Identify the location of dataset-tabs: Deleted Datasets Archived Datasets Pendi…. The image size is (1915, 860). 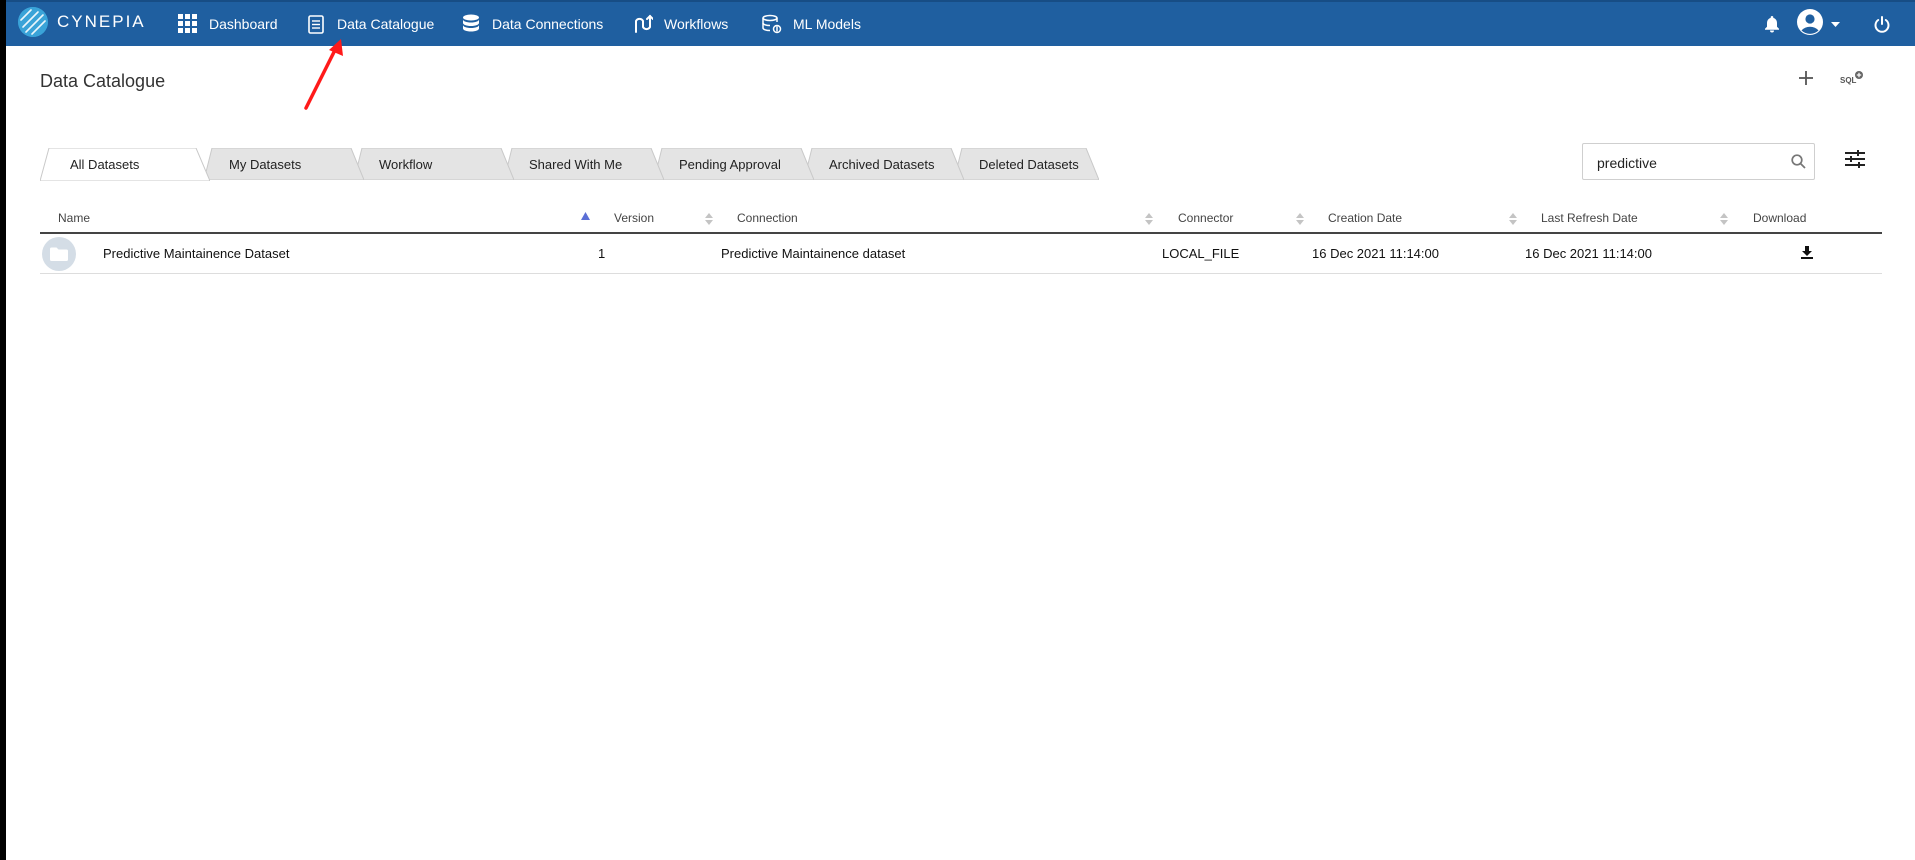
(570, 164).